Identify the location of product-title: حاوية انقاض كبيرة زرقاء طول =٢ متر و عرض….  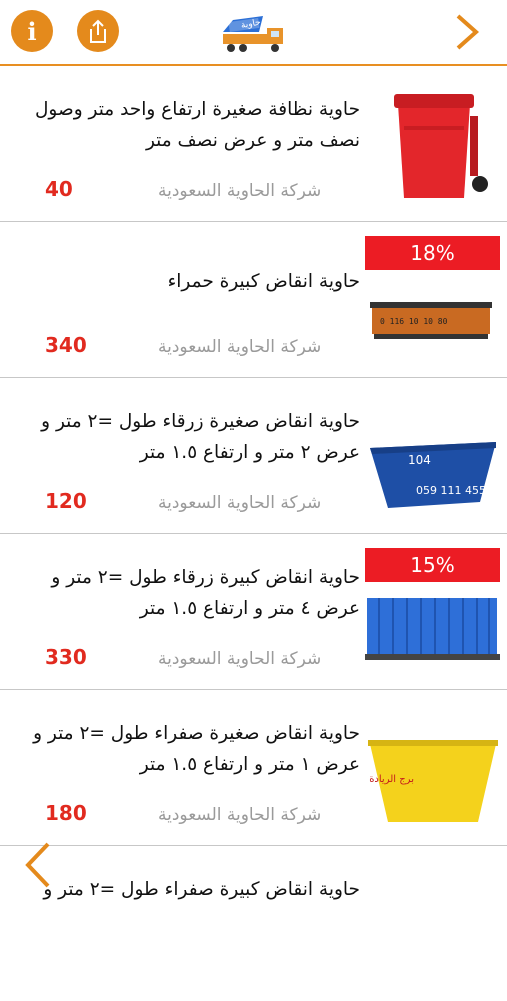
(205, 593).